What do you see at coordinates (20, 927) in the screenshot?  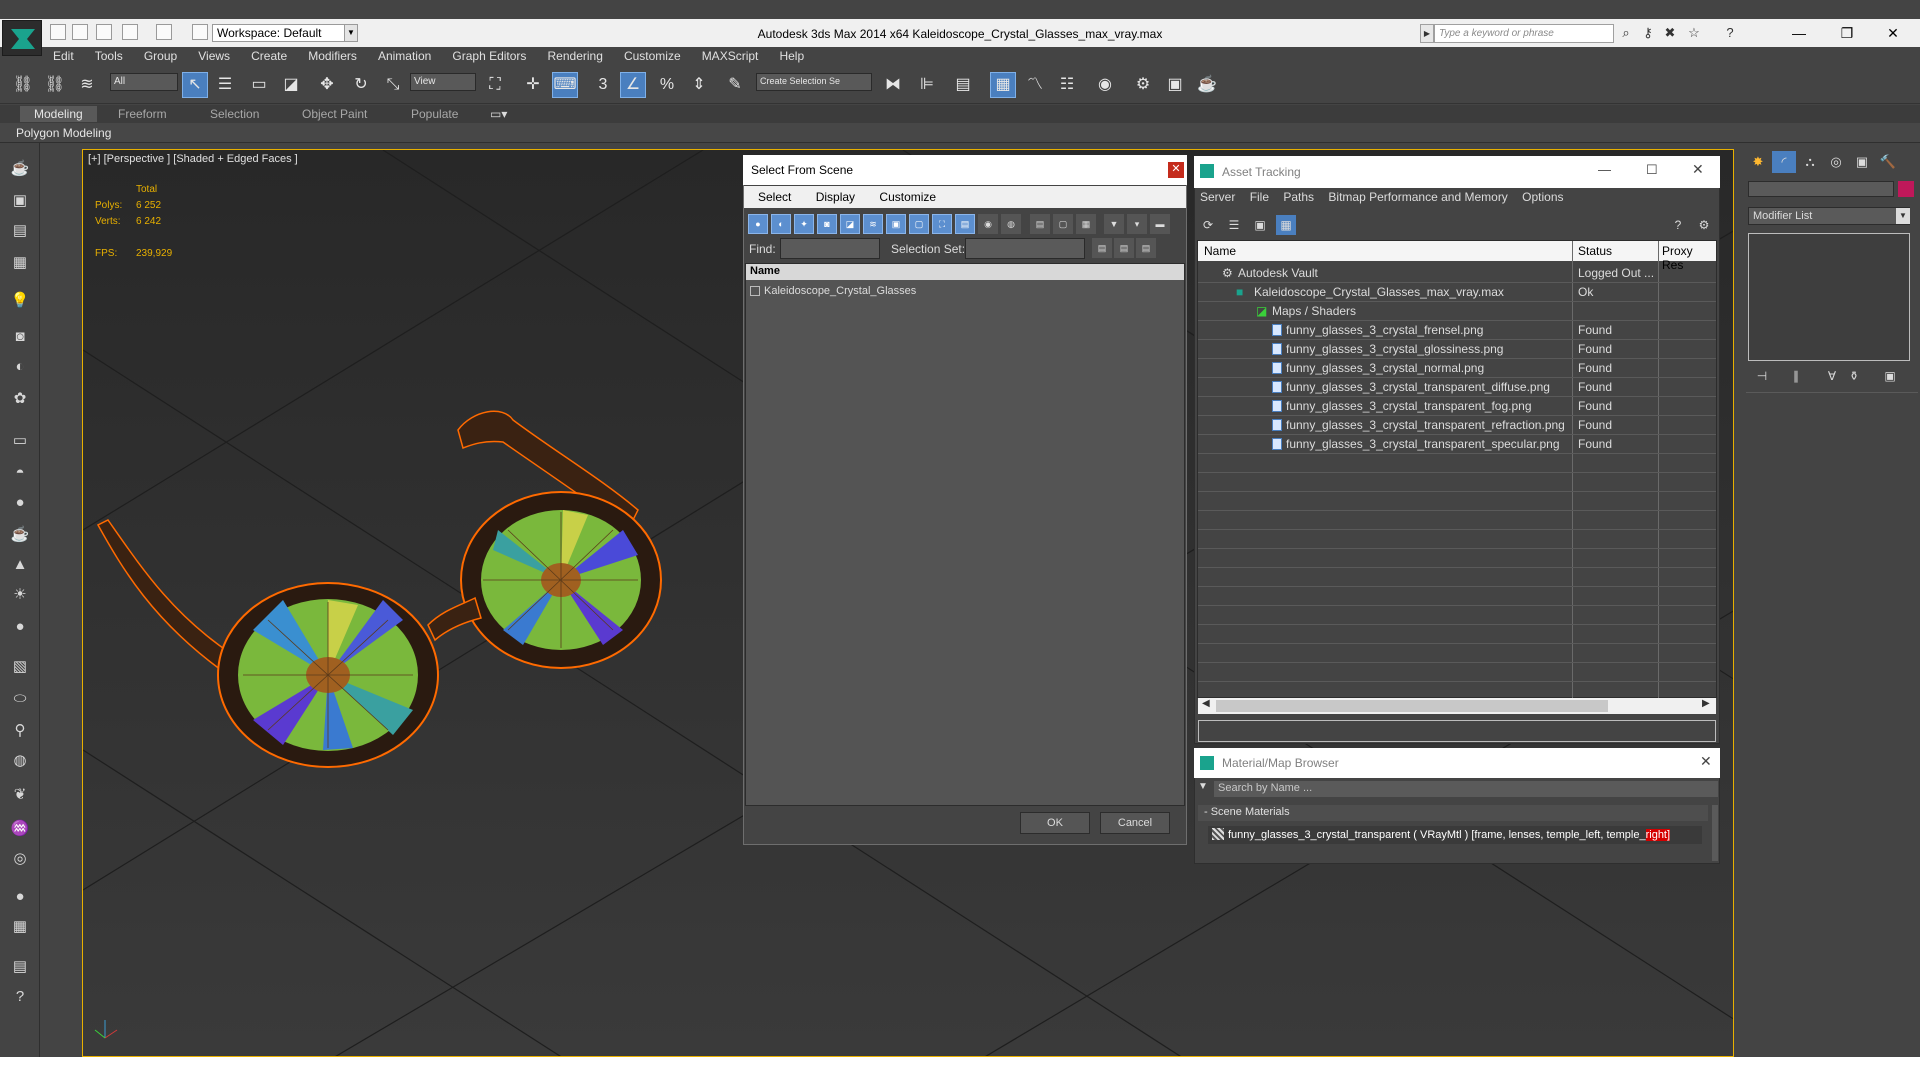 I see `checker-icon: ▦` at bounding box center [20, 927].